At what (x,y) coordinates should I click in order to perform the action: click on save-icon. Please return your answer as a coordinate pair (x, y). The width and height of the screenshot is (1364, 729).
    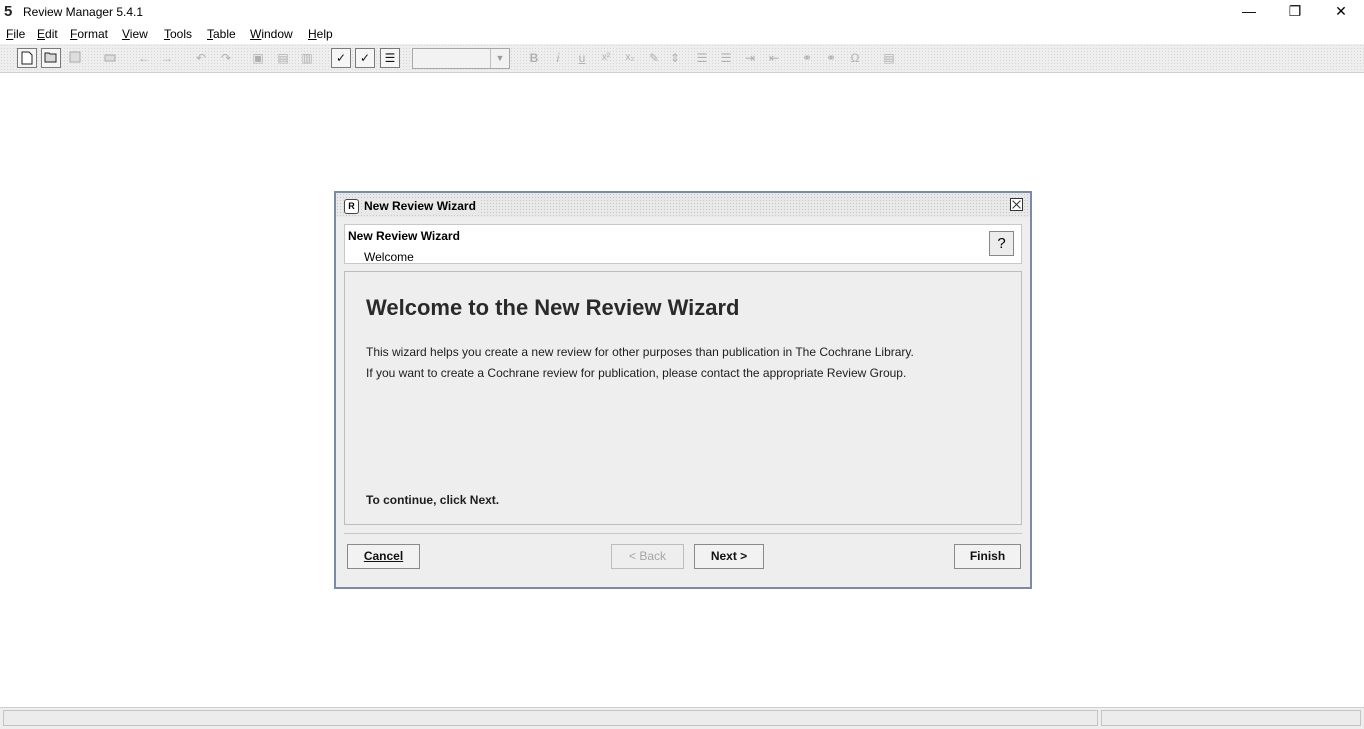
    Looking at the image, I should click on (75, 58).